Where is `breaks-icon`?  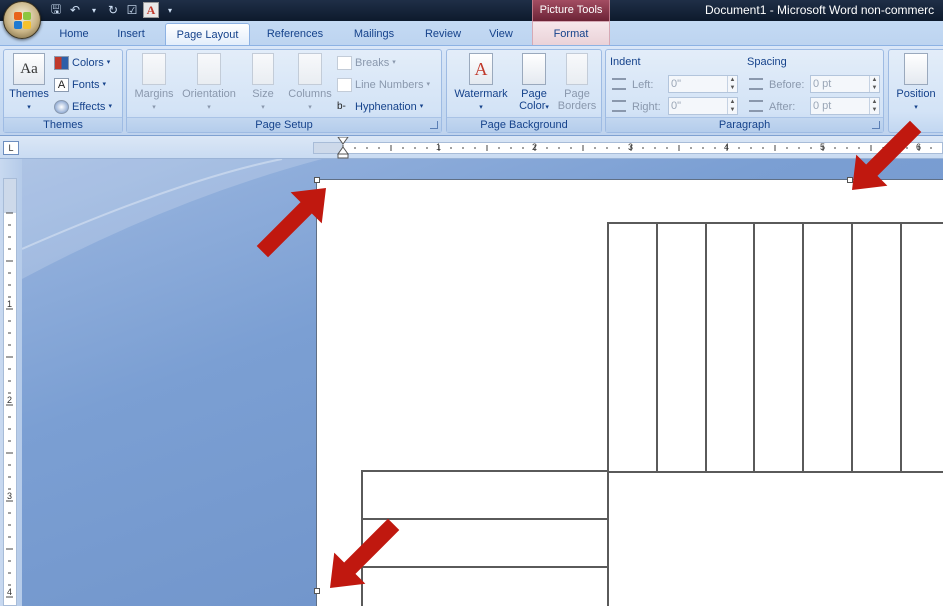 breaks-icon is located at coordinates (344, 63).